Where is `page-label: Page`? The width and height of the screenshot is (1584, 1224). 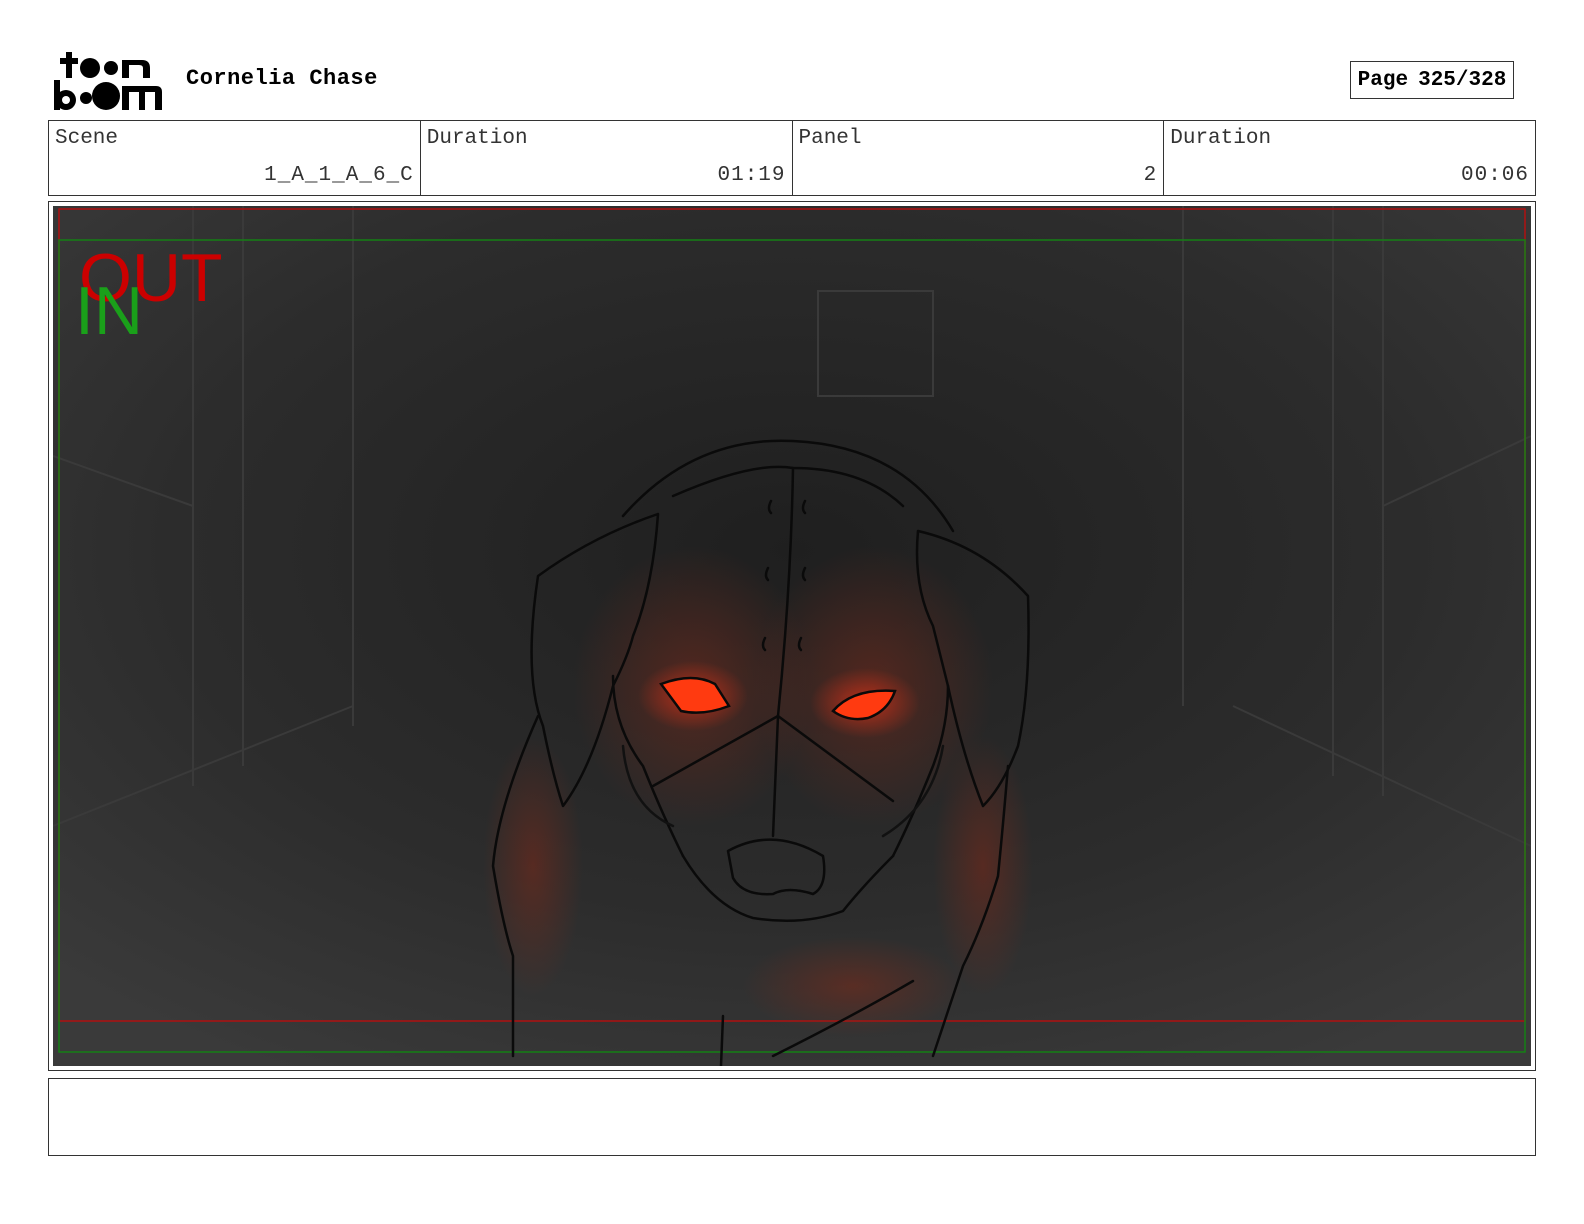 page-label: Page is located at coordinates (1383, 80).